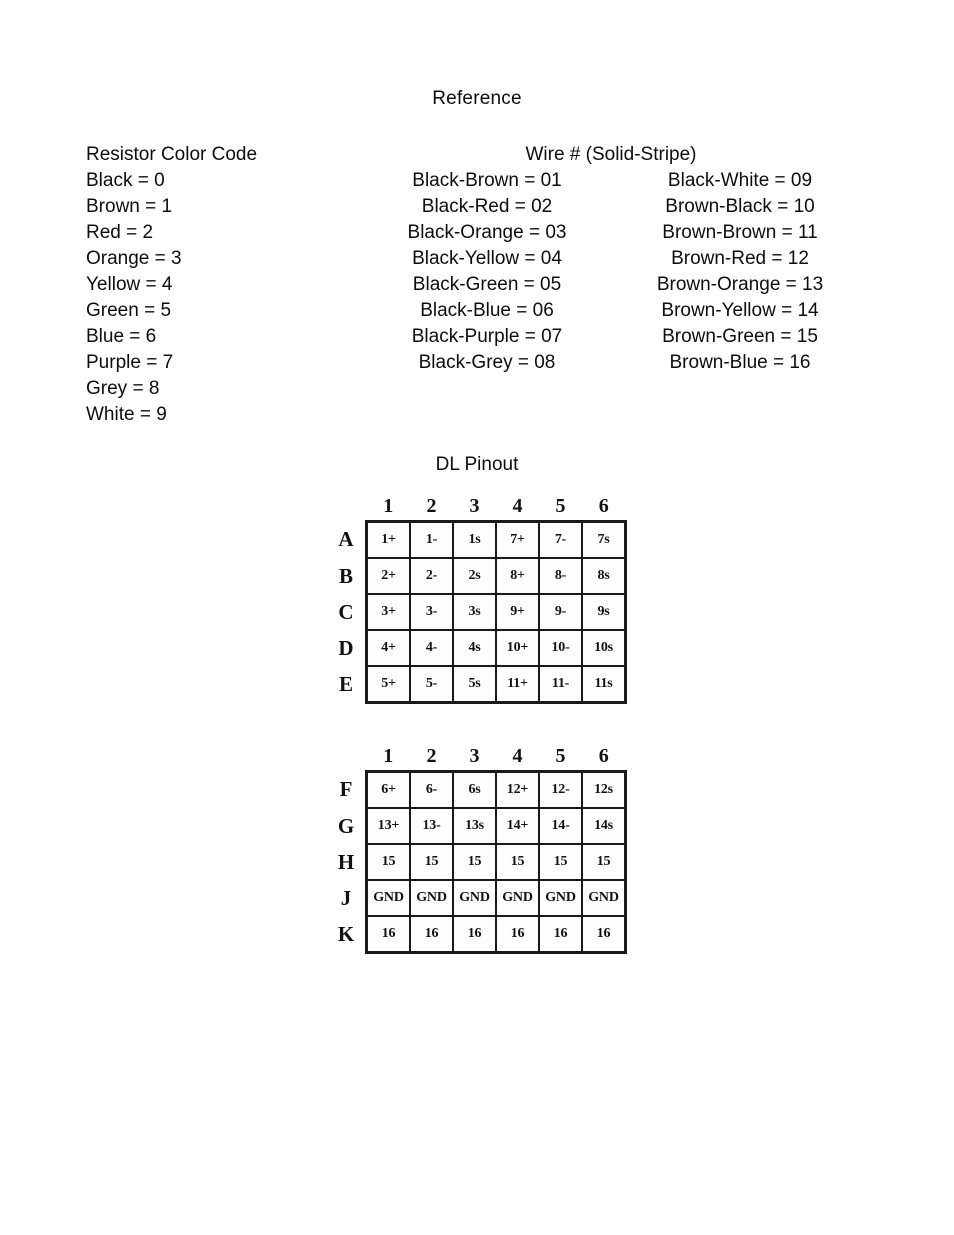  What do you see at coordinates (125, 180) in the screenshot?
I see `list-item: Black = 0` at bounding box center [125, 180].